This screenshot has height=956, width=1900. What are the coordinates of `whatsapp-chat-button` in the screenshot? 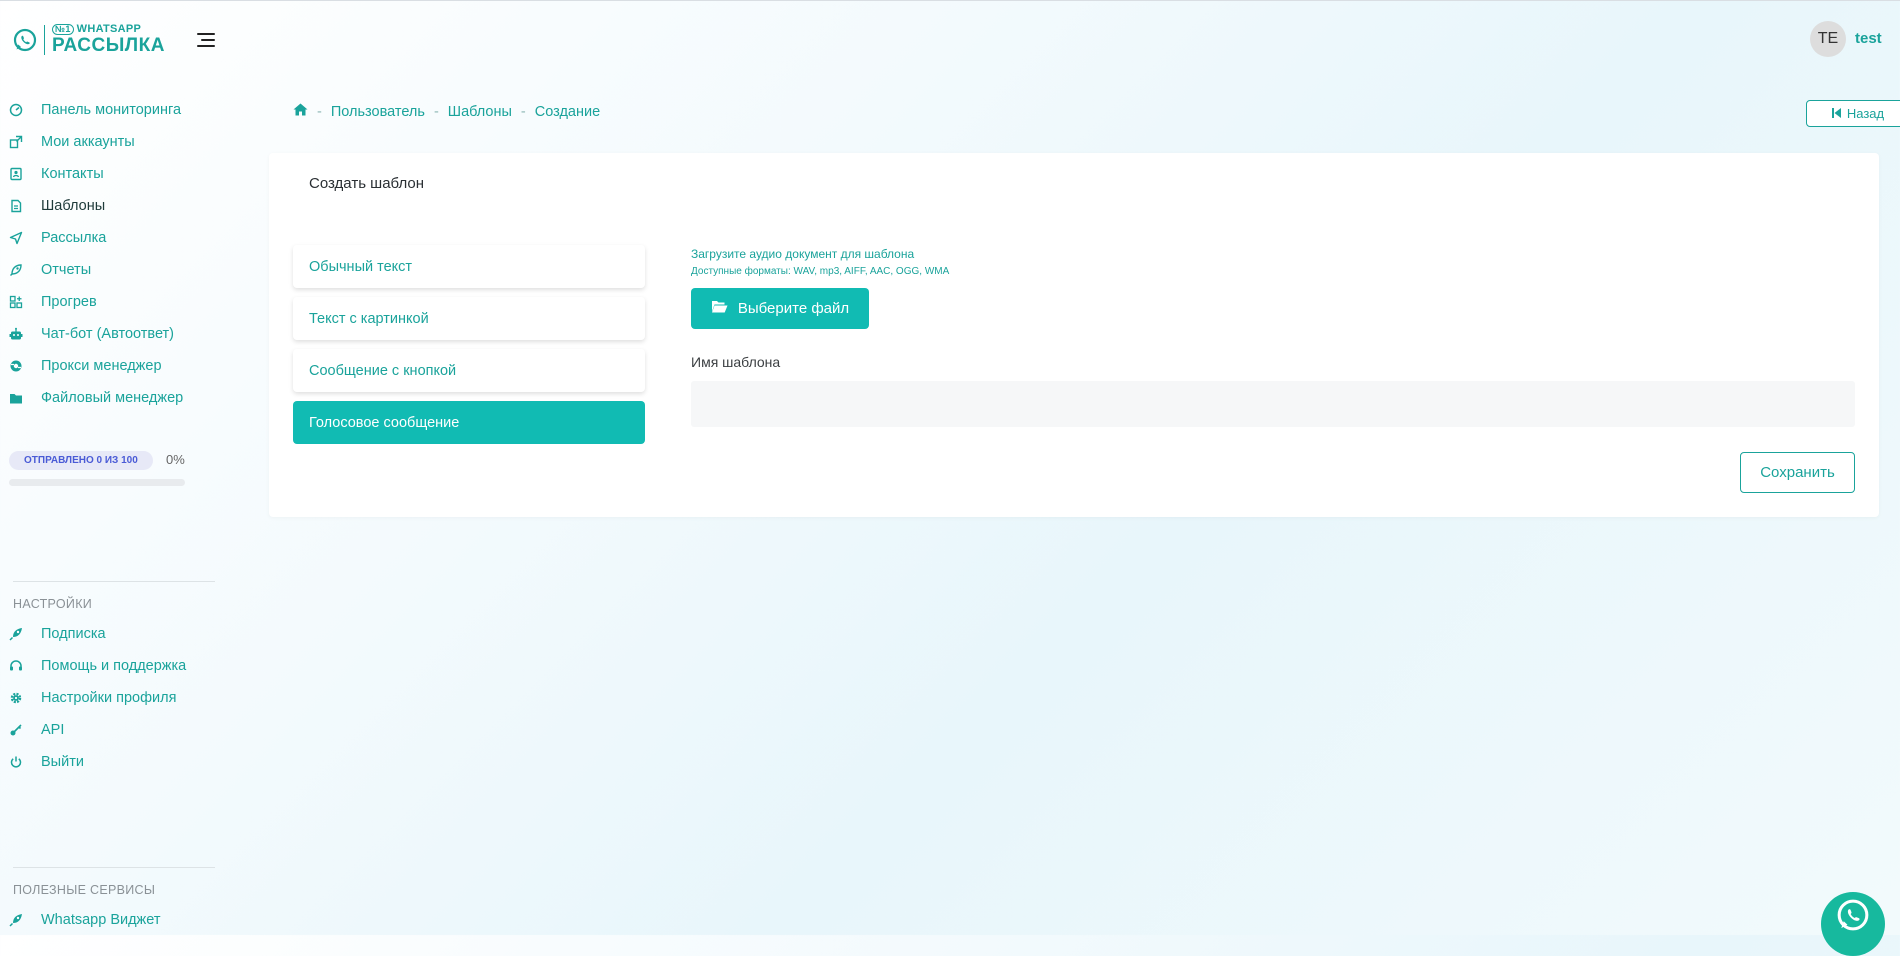 It's located at (1853, 924).